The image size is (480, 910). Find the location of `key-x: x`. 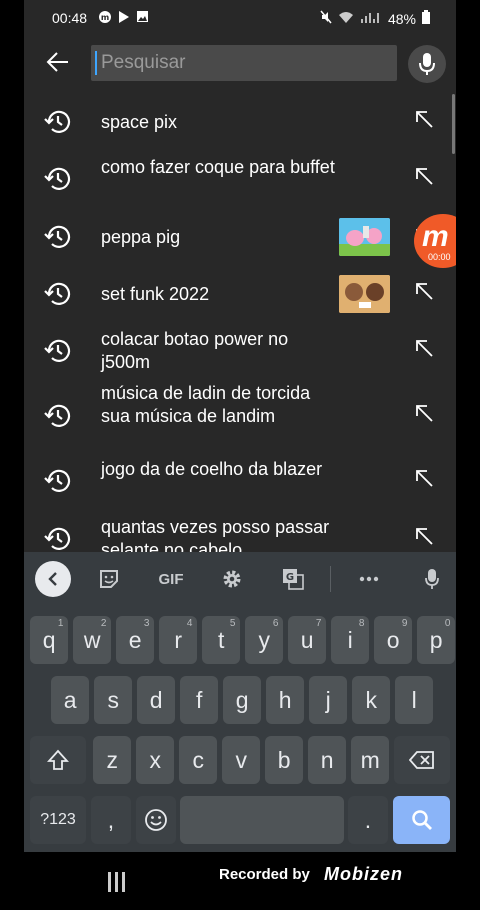

key-x: x is located at coordinates (155, 760).